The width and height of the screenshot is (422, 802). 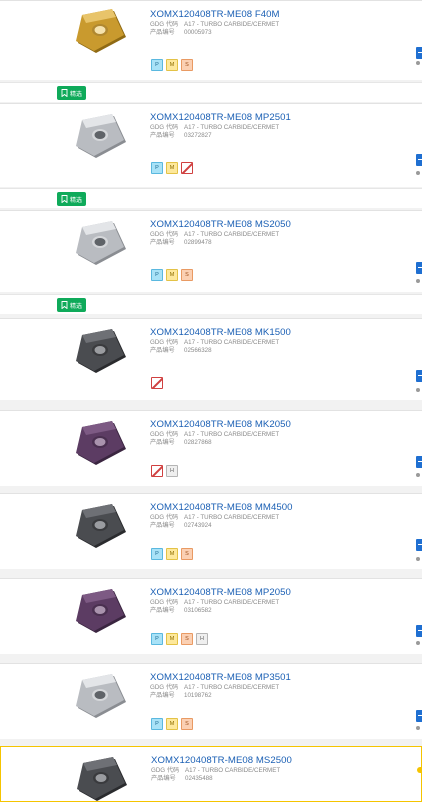 What do you see at coordinates (220, 332) in the screenshot?
I see `product-title: XOMX120408TR-ME08 MK1500` at bounding box center [220, 332].